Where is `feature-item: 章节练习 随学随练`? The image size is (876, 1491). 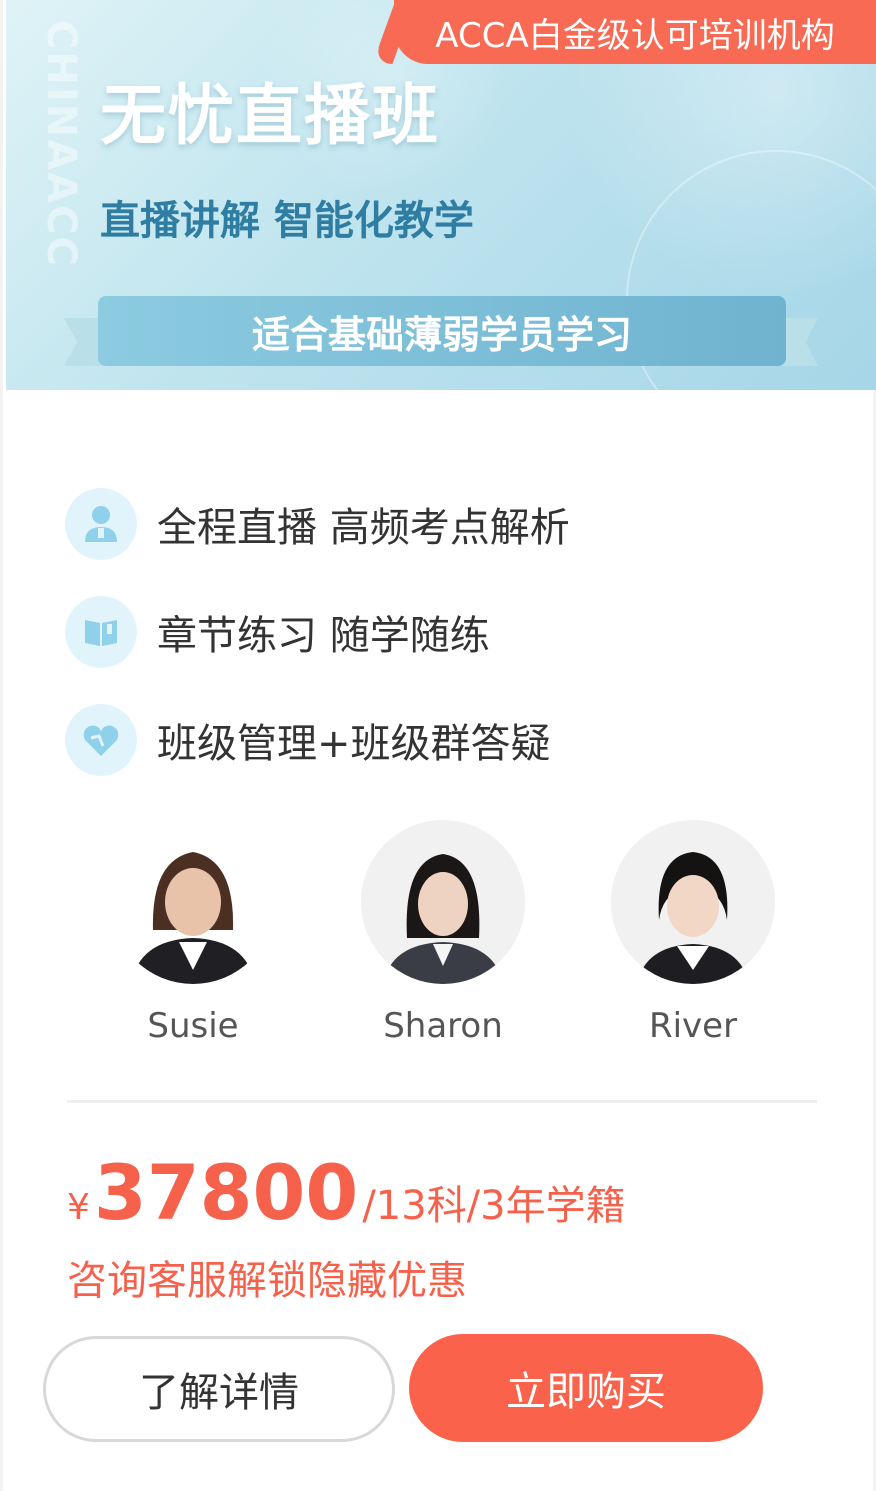 feature-item: 章节练习 随学随练 is located at coordinates (445, 632).